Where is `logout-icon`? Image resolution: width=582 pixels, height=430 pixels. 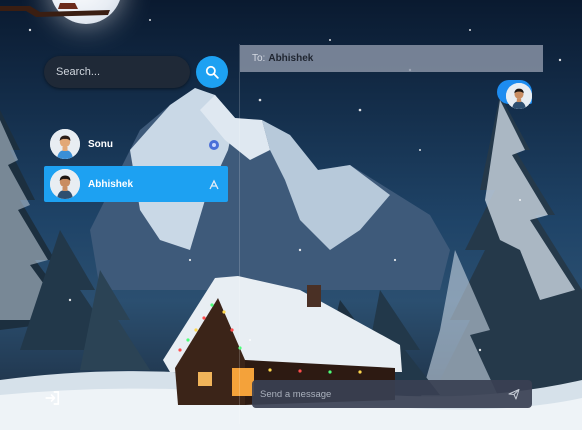 logout-icon is located at coordinates (52, 398).